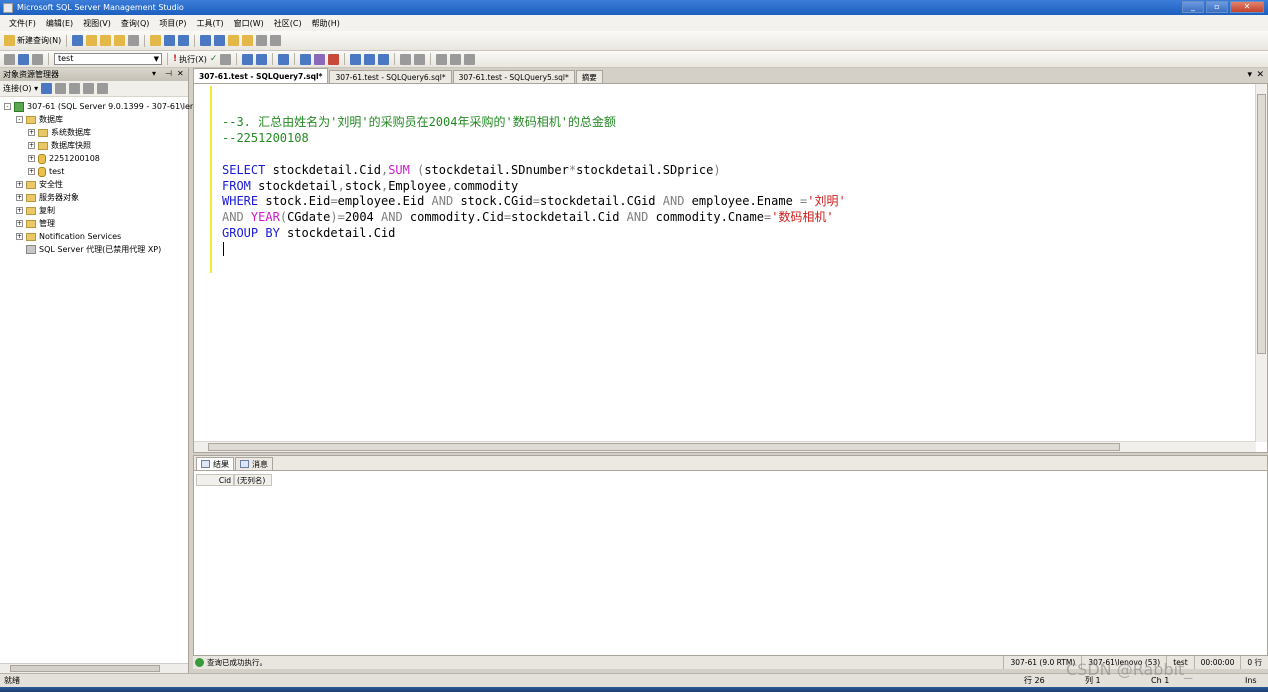 This screenshot has height=692, width=1268. Describe the element at coordinates (420, 59) in the screenshot. I see `uncomment-icon` at that location.